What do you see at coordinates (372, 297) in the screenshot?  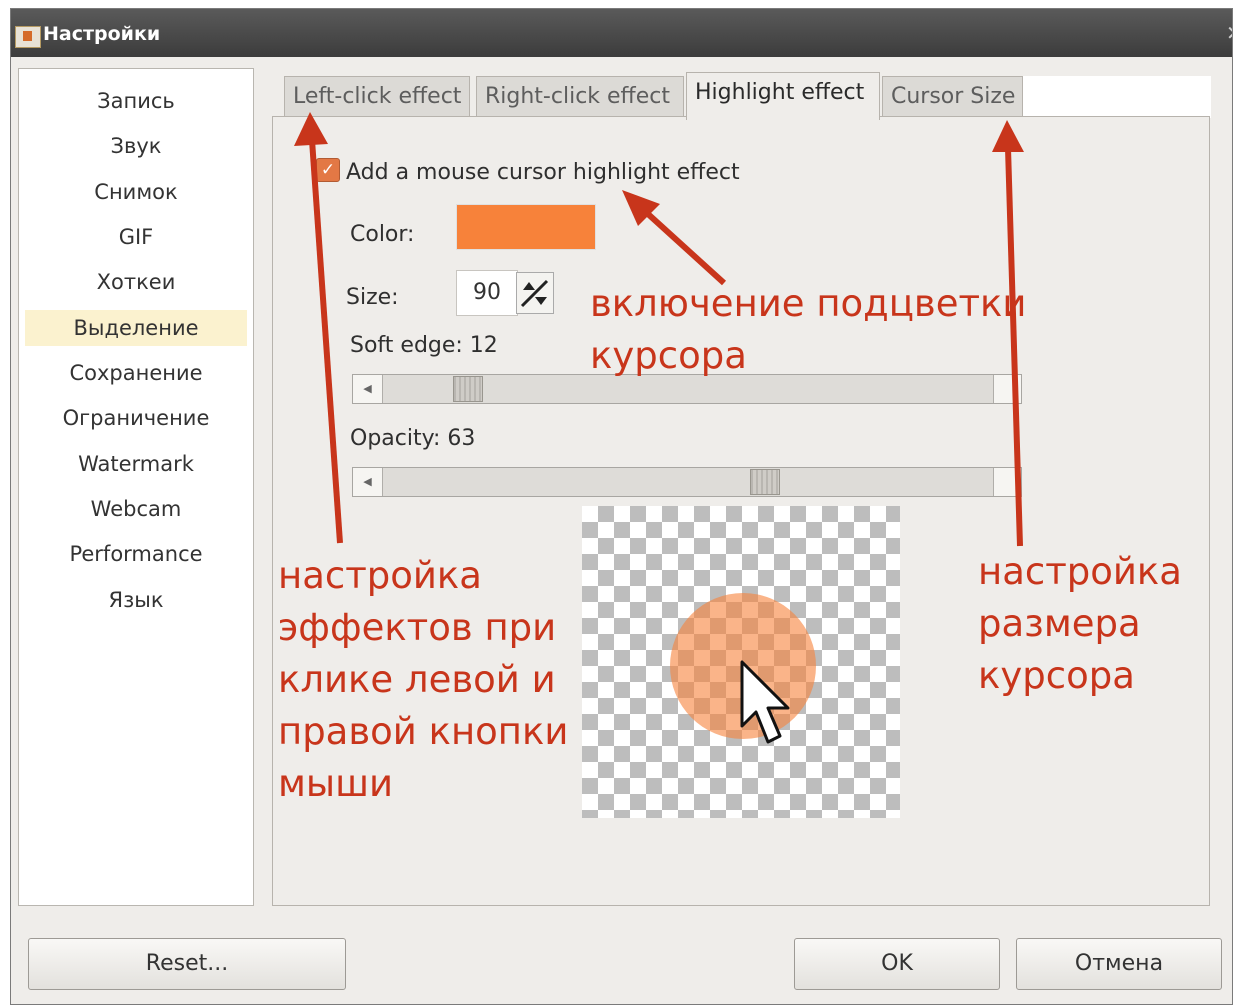 I see `size-label: Size:` at bounding box center [372, 297].